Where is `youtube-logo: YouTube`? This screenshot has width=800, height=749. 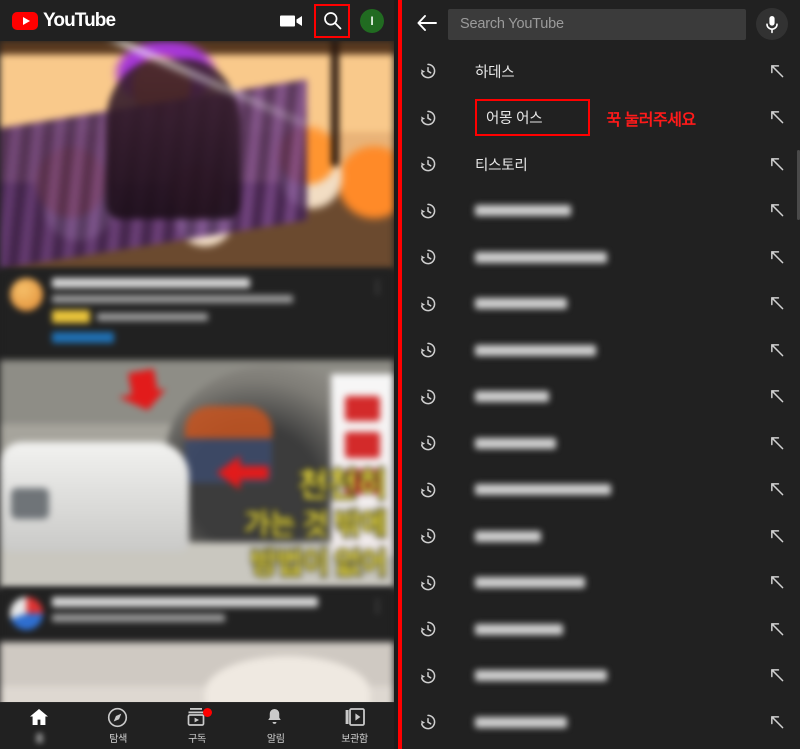 youtube-logo: YouTube is located at coordinates (64, 20).